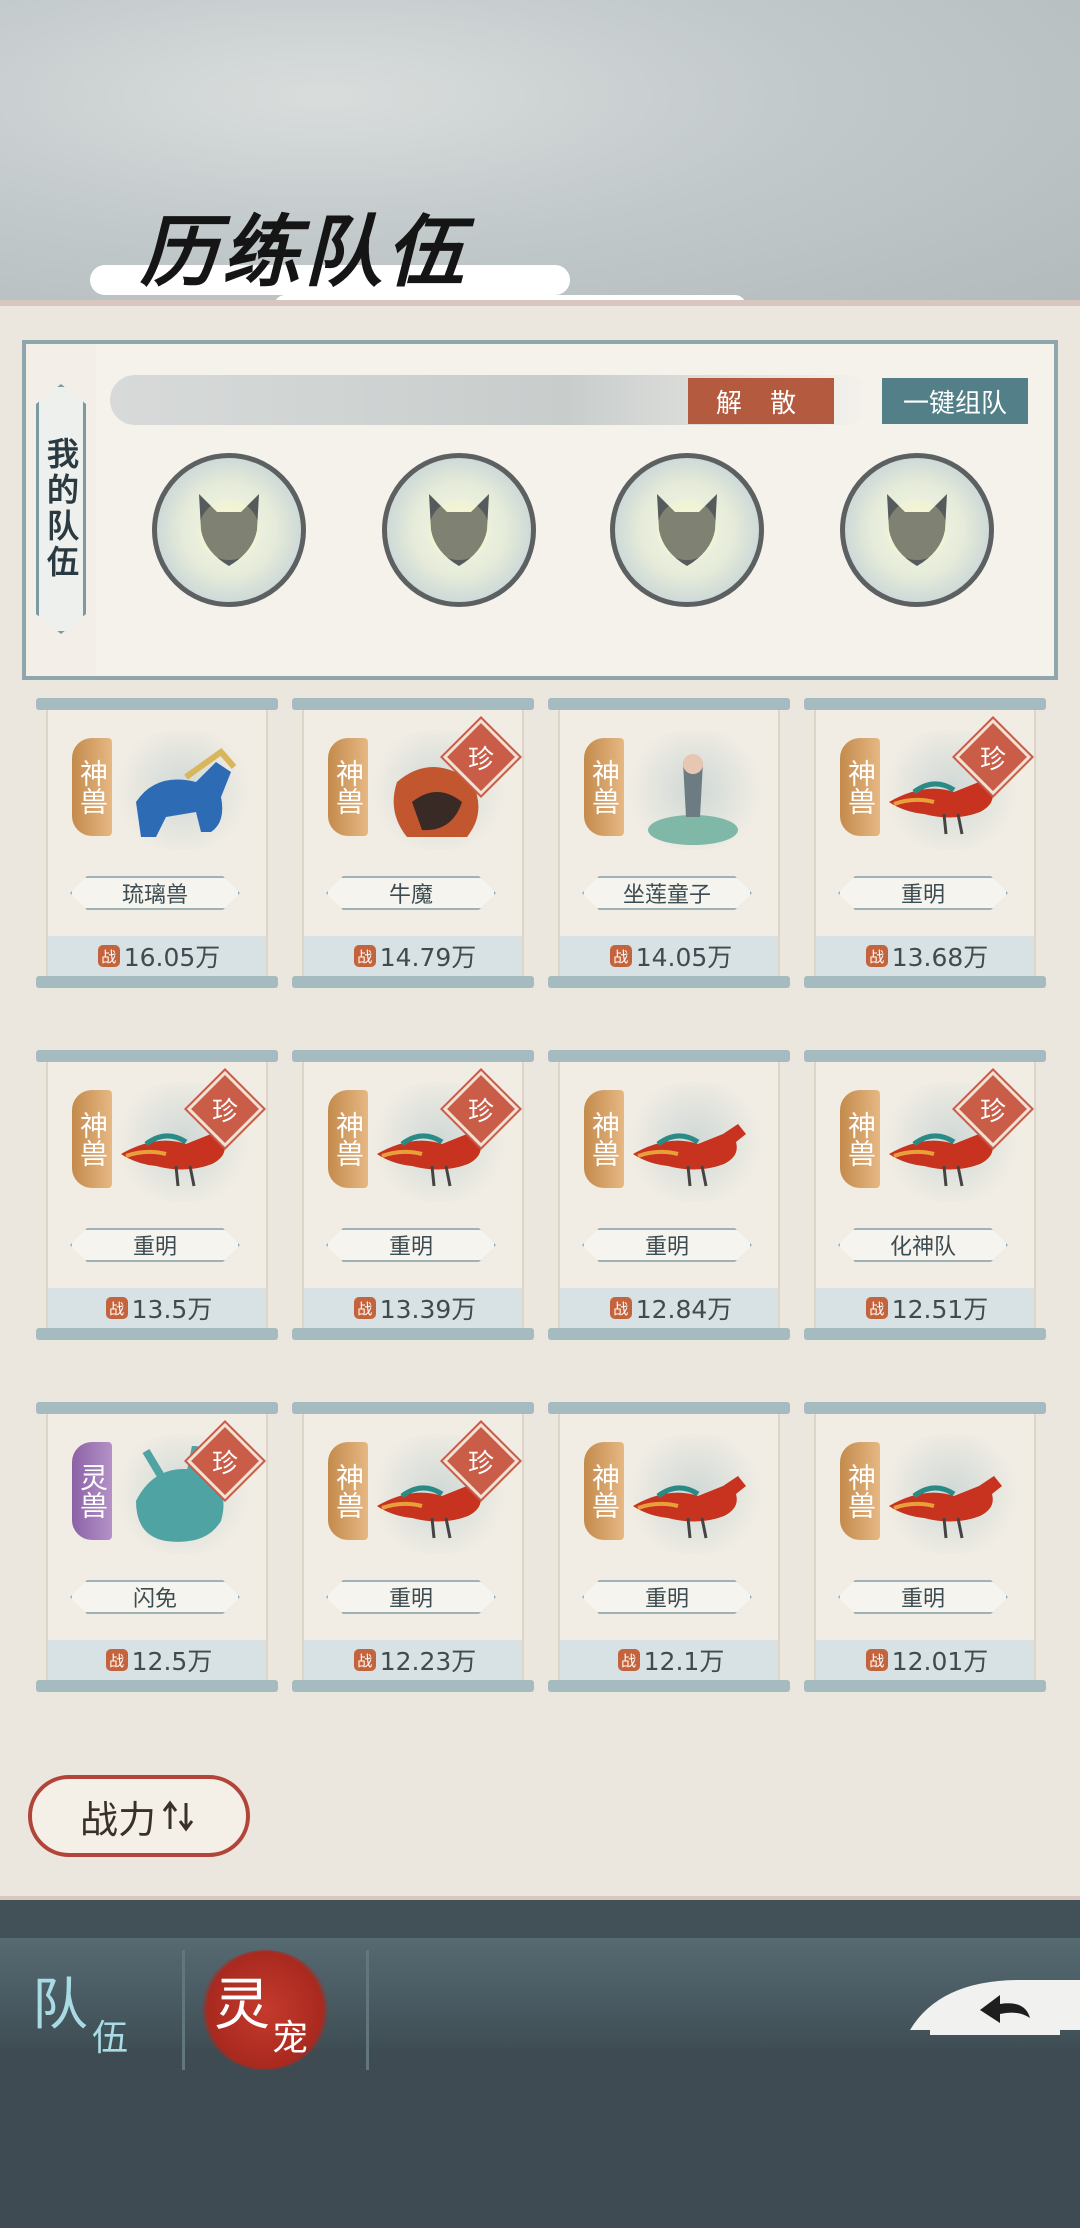  What do you see at coordinates (669, 1308) in the screenshot?
I see `pet-power: 战 12.84万` at bounding box center [669, 1308].